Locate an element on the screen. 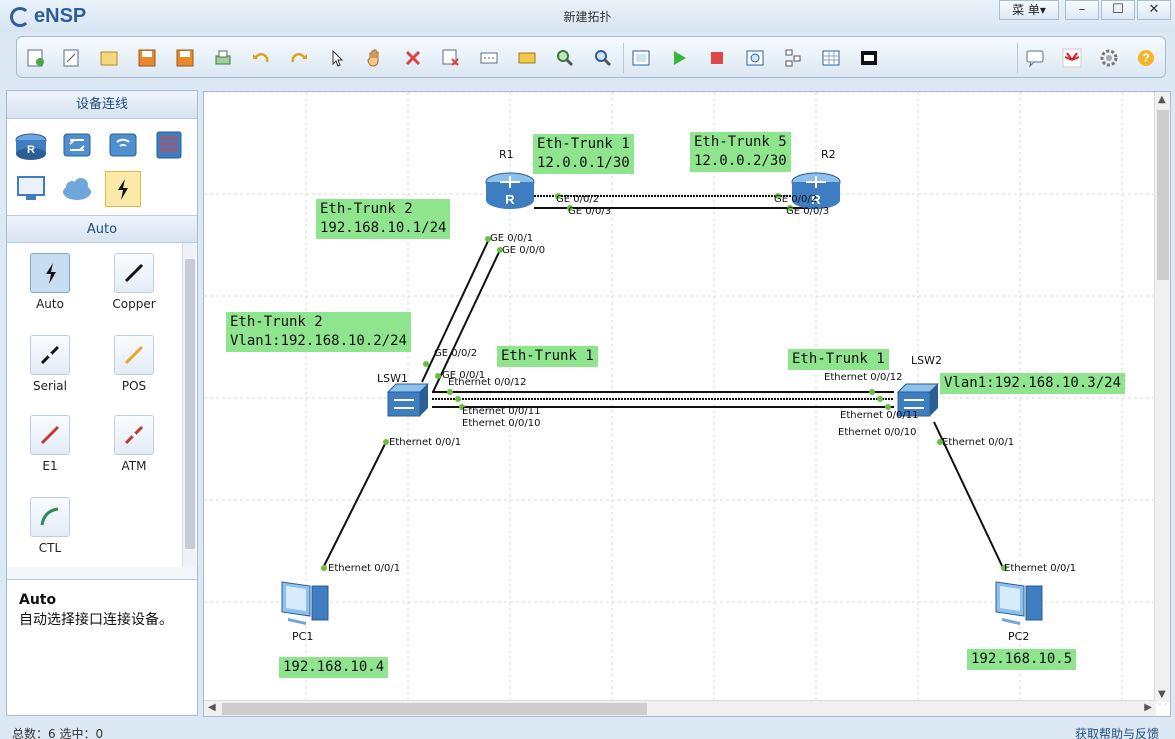  label-pc2-ip: 192.168.10.5 is located at coordinates (1022, 659).